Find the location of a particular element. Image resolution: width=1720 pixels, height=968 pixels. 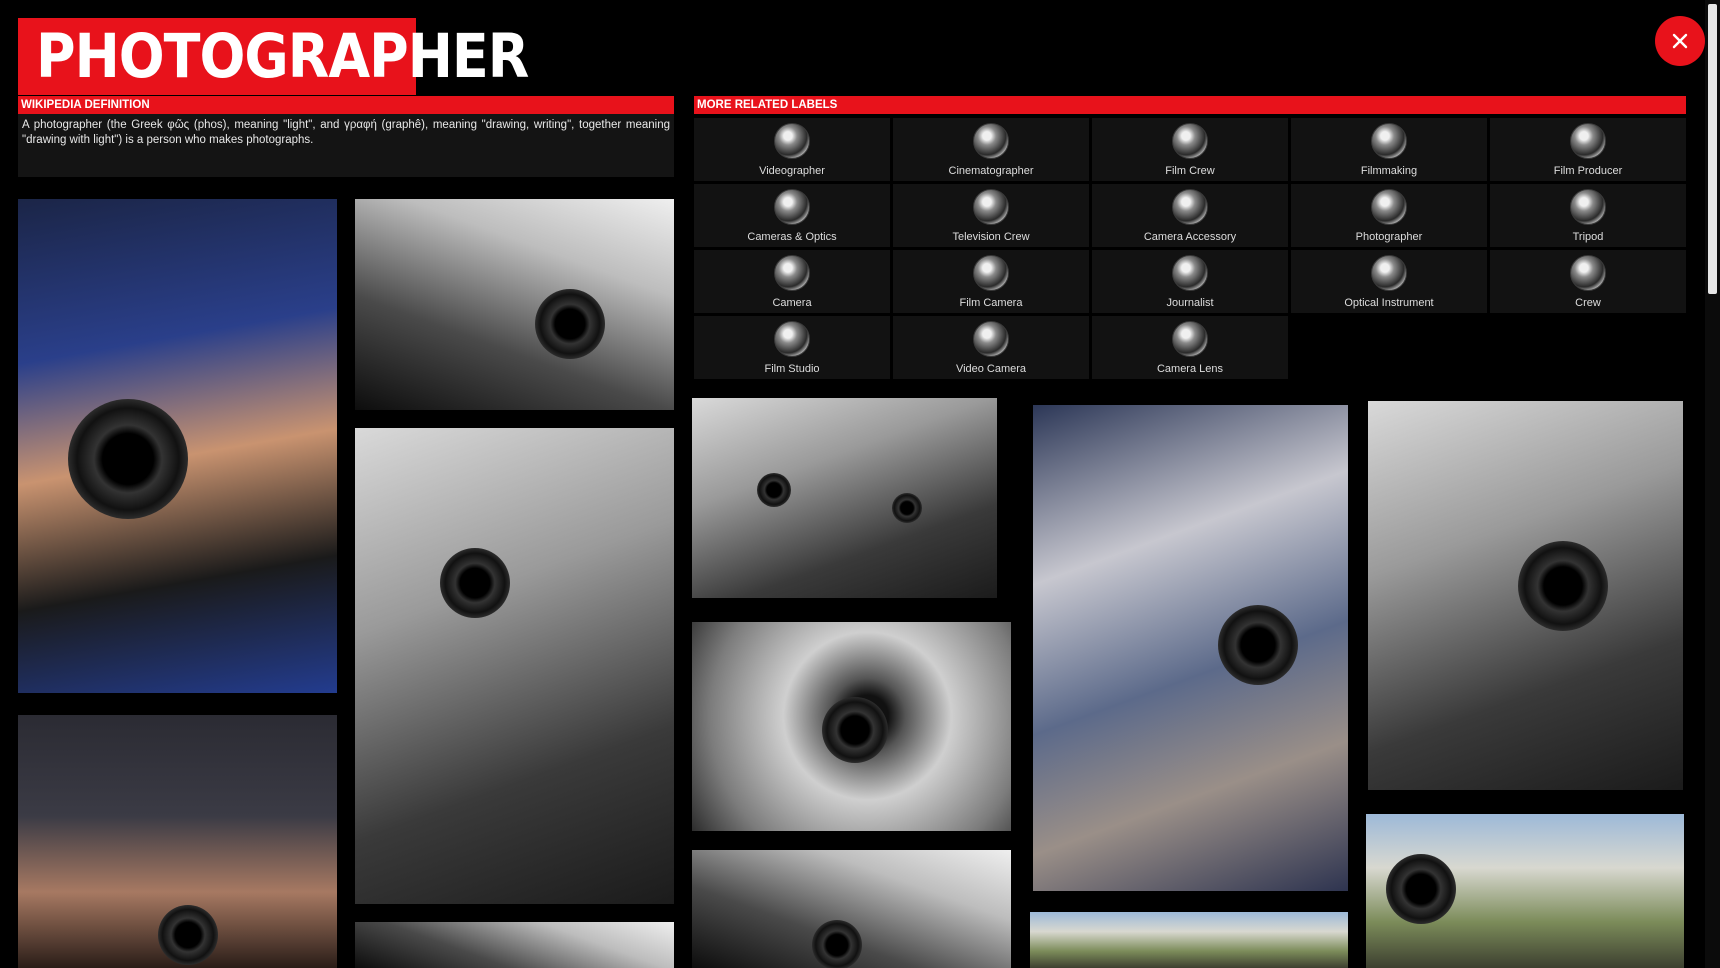

related-label-text: Cameras & Optics is located at coordinates (792, 237).